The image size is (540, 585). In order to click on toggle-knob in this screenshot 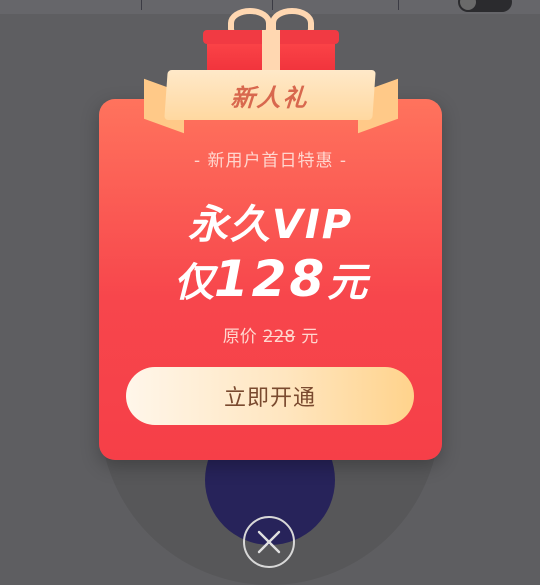, I will do `click(468, 5)`.